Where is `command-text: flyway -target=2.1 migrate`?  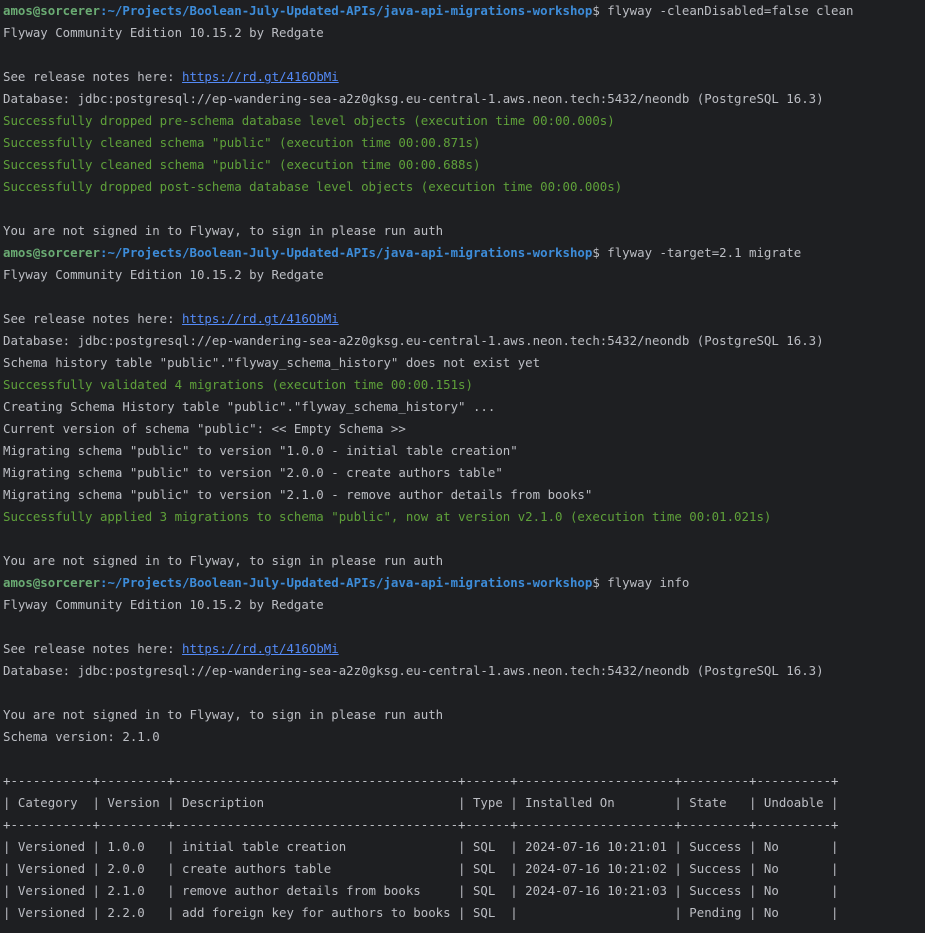
command-text: flyway -target=2.1 migrate is located at coordinates (704, 252).